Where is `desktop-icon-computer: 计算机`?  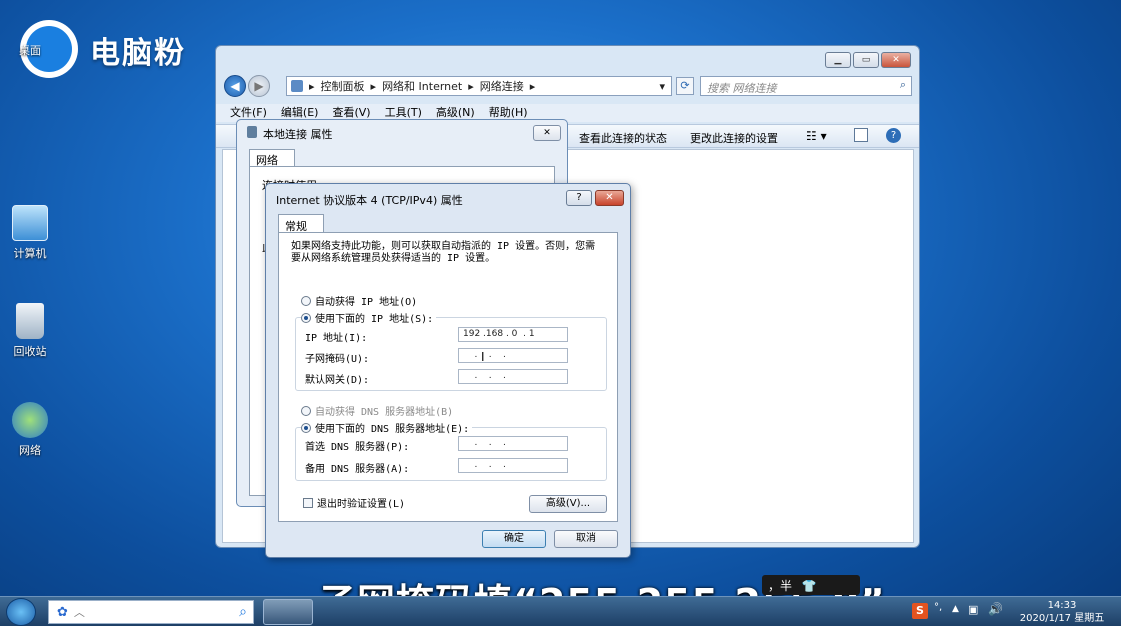 desktop-icon-computer: 计算机 is located at coordinates (30, 233).